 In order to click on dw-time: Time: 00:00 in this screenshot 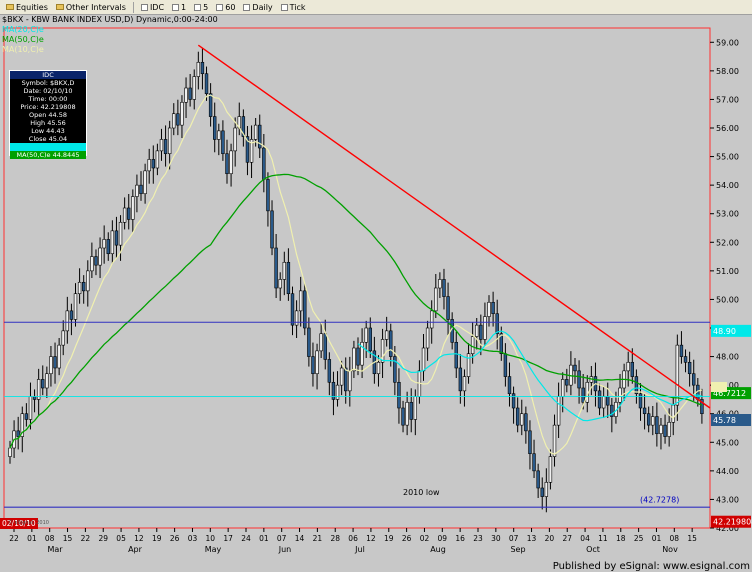, I will do `click(48, 99)`.